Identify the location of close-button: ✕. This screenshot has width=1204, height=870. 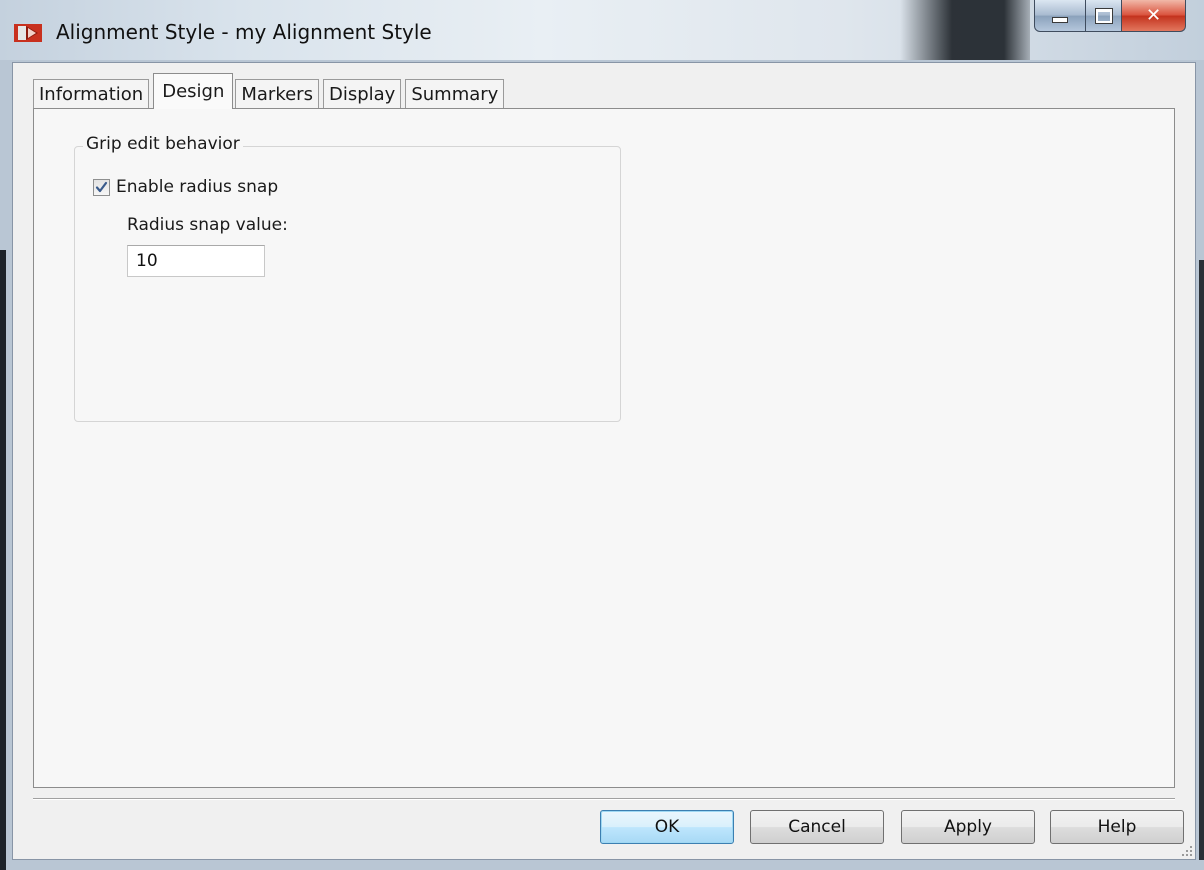
(1154, 16).